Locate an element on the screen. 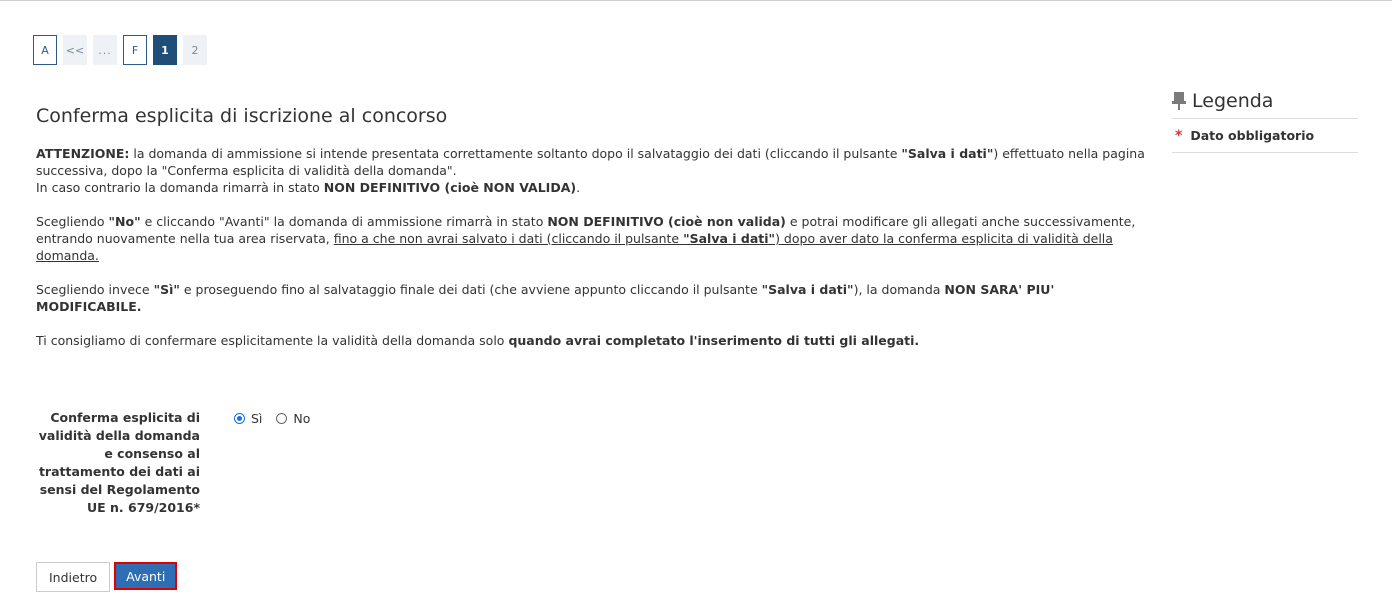 Image resolution: width=1392 pixels, height=592 pixels. step-f: F is located at coordinates (135, 50).